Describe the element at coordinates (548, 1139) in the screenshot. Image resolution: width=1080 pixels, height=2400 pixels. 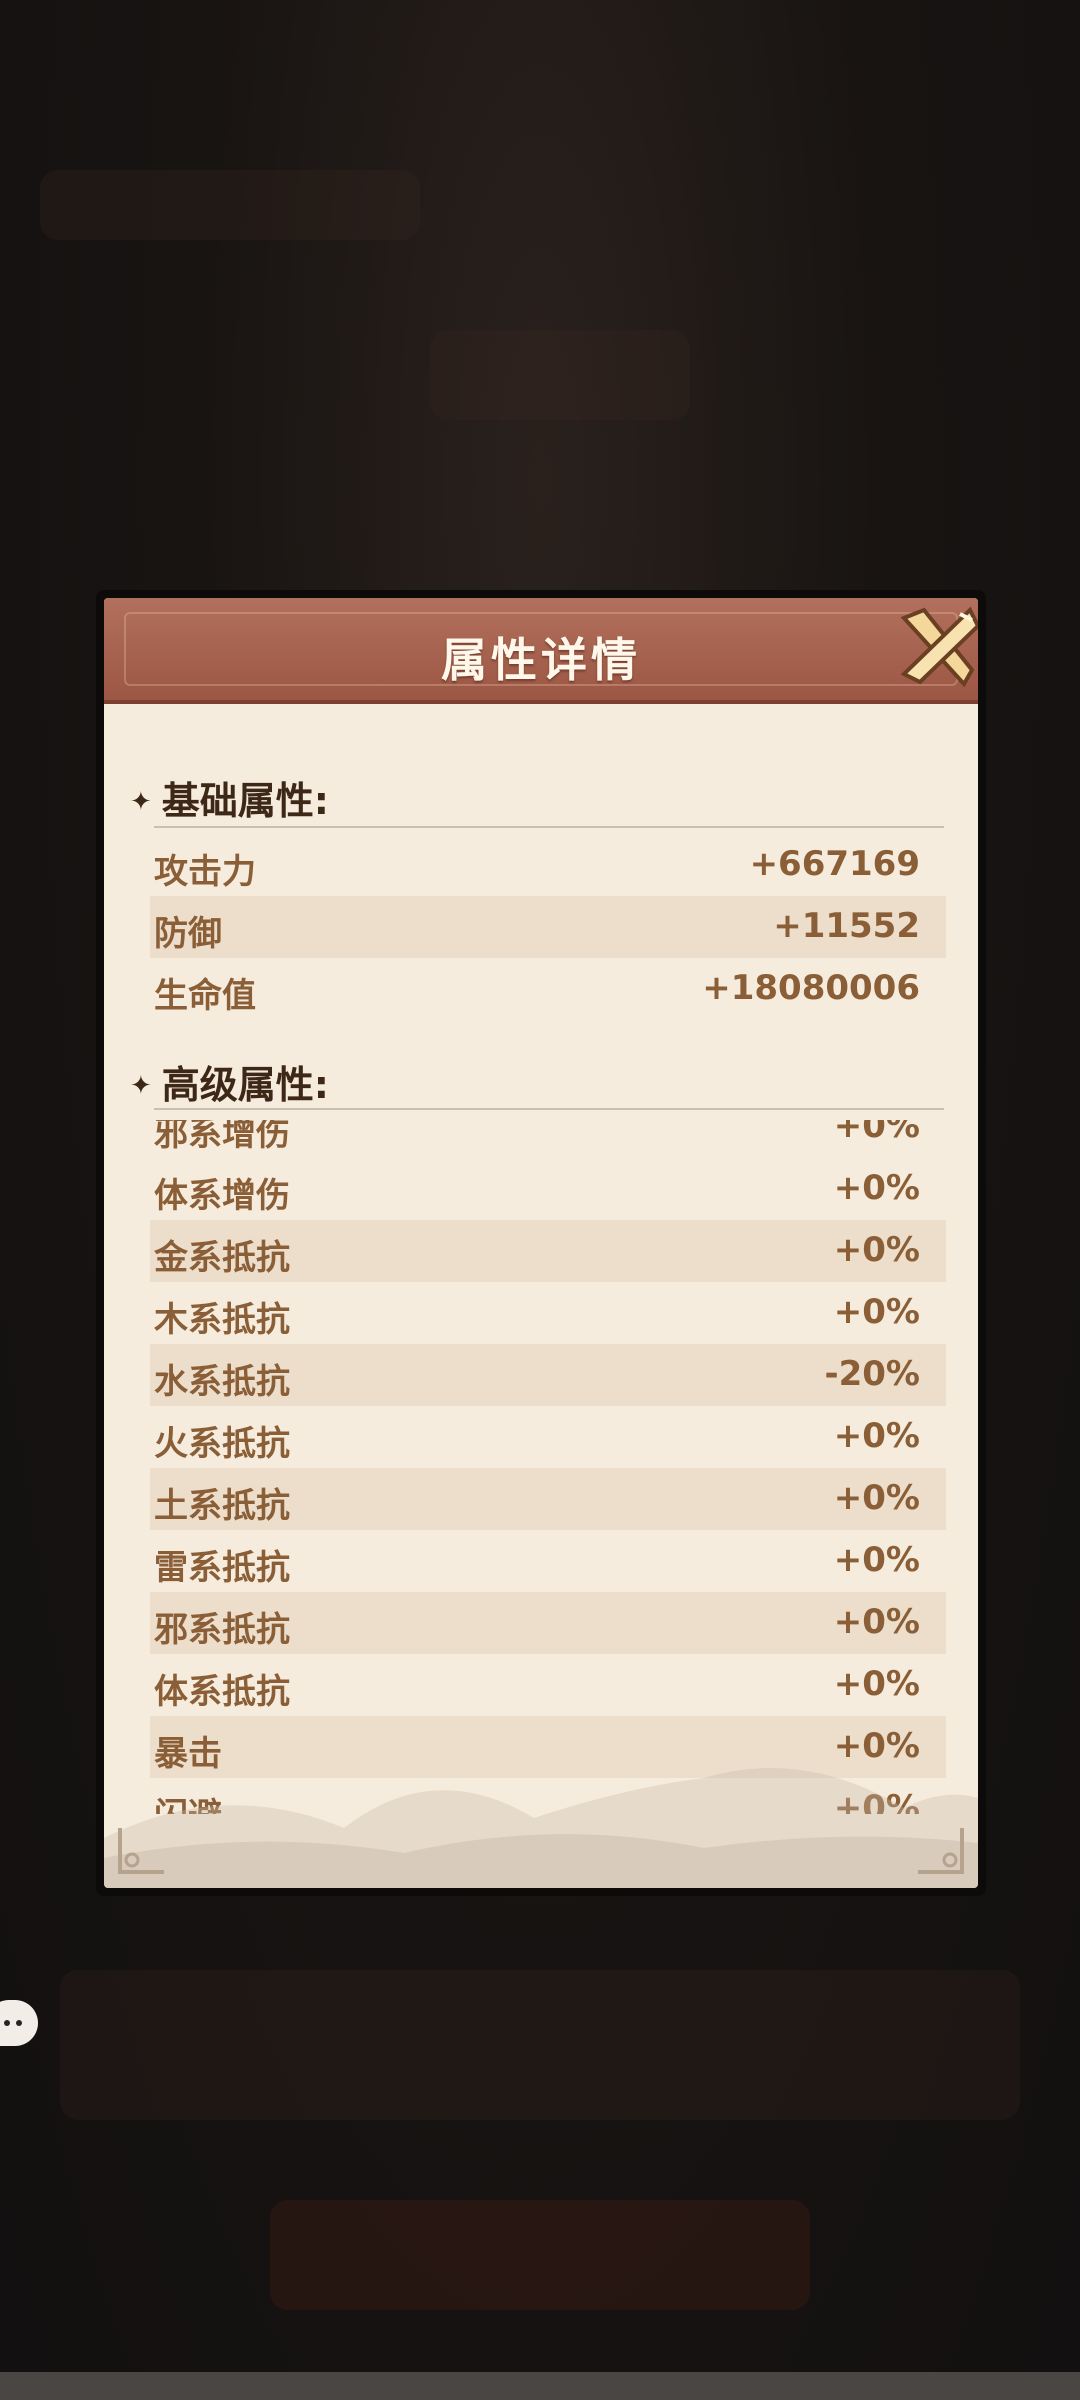
I see `attribute-row: 邪系增伤 +0%` at that location.